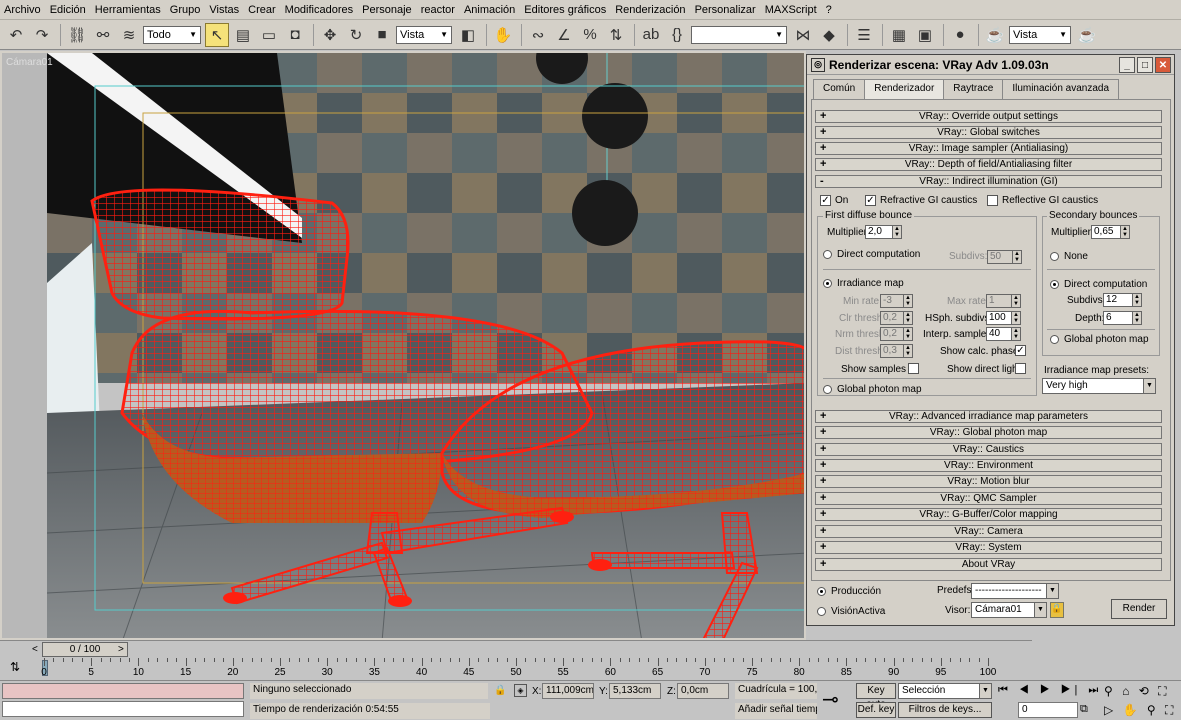  Describe the element at coordinates (22, 10) in the screenshot. I see `menu-item-0: Archivo` at that location.